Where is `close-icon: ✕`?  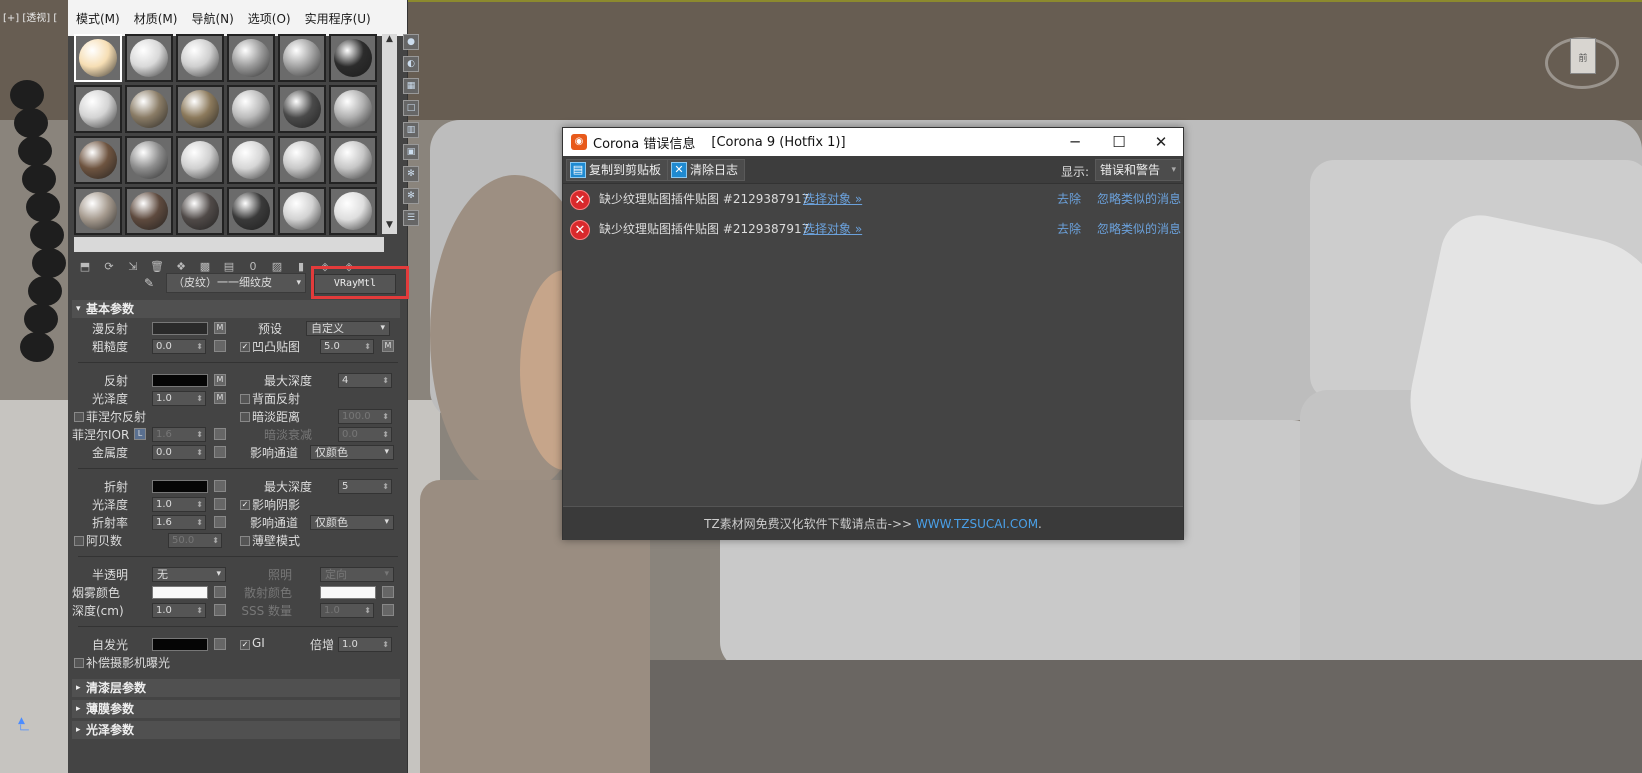 close-icon: ✕ is located at coordinates (1161, 142).